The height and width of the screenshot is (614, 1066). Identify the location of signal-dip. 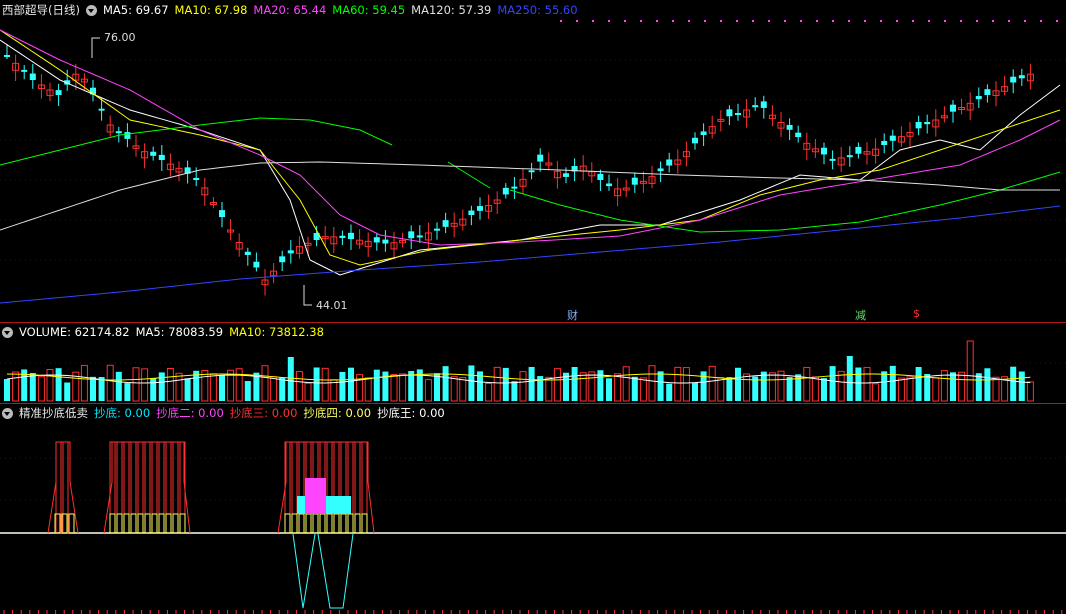
(335, 571).